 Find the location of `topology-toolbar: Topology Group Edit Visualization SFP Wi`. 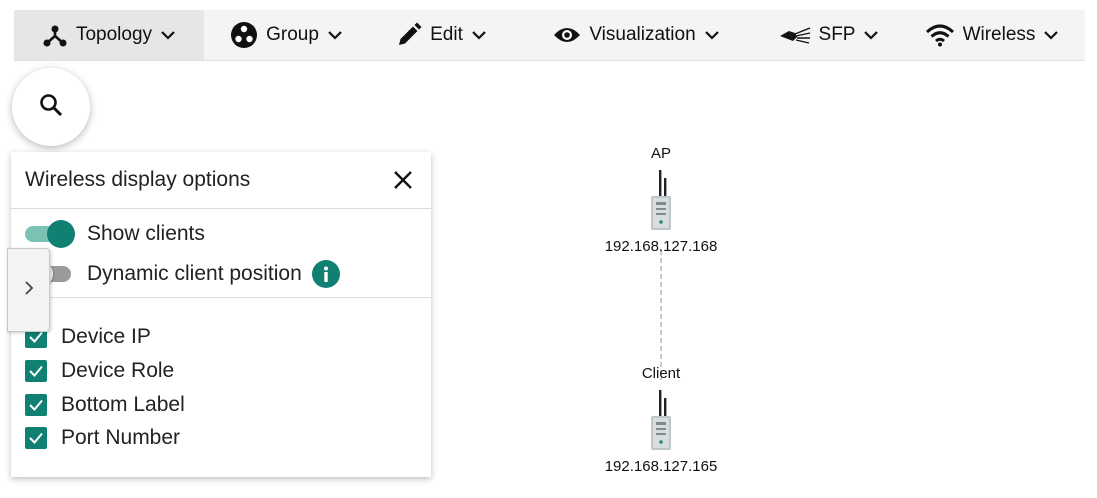

topology-toolbar: Topology Group Edit Visualization SFP Wi is located at coordinates (549, 35).